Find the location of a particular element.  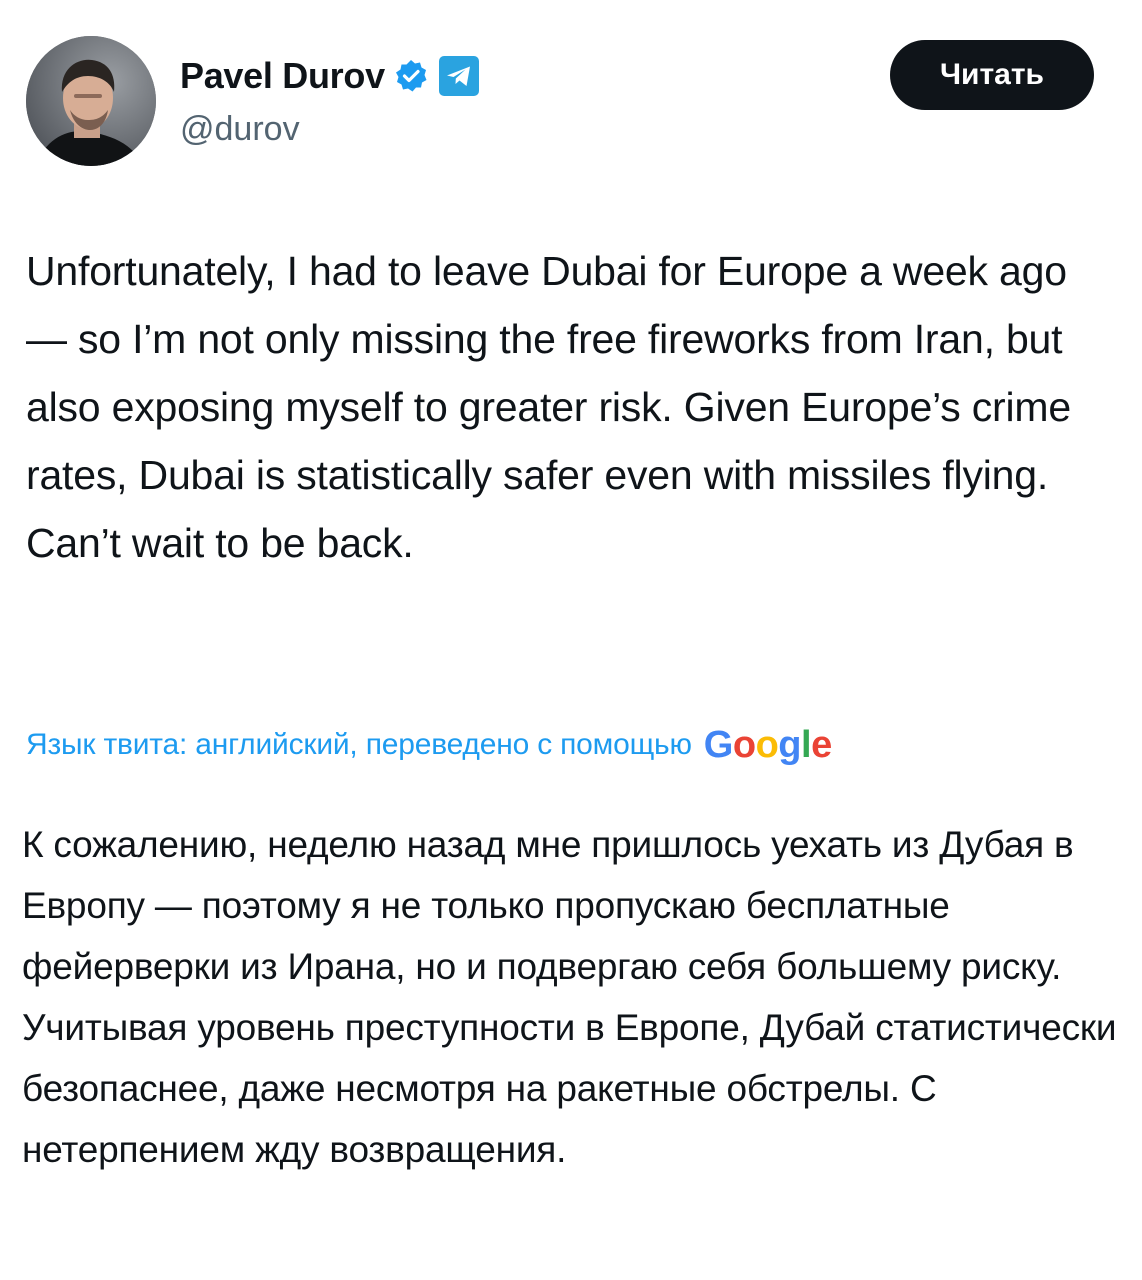

telegram-icon is located at coordinates (459, 76).